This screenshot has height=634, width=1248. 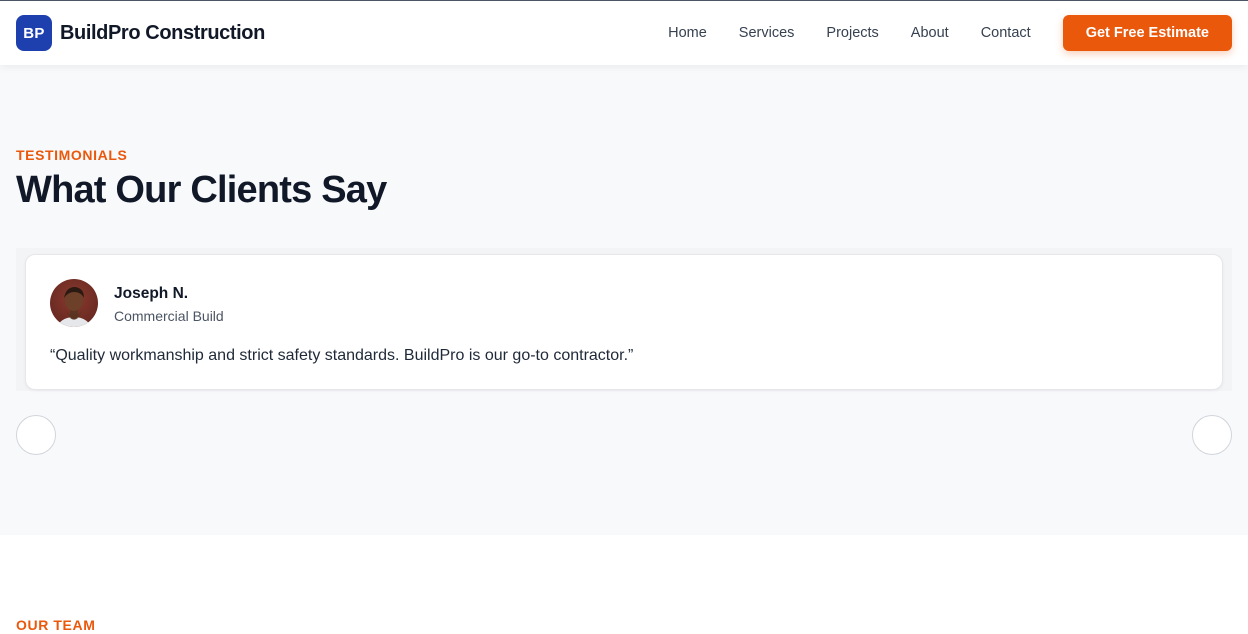 What do you see at coordinates (1147, 33) in the screenshot?
I see `get-free-estimate-button: Get Free Estimate` at bounding box center [1147, 33].